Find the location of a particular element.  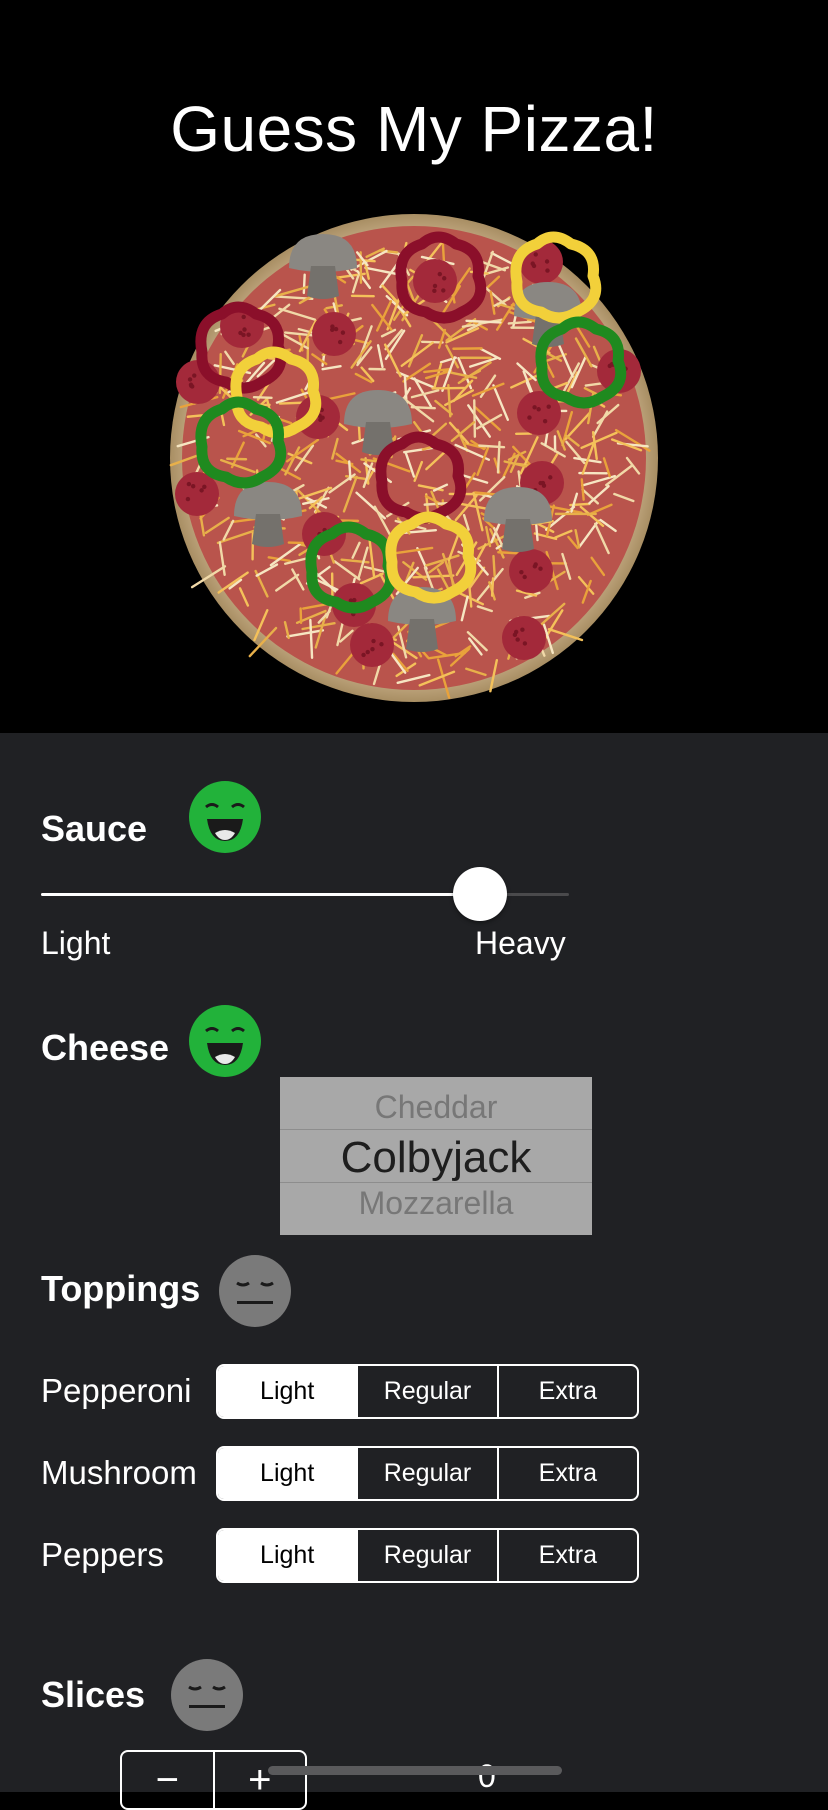

topping-label-peppers: Peppers is located at coordinates (102, 1555).